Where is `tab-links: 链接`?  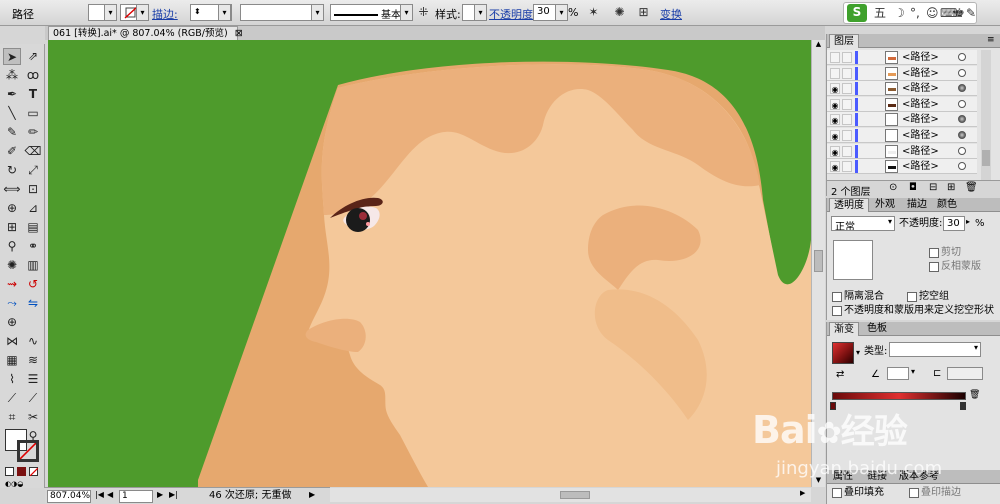
tab-links: 链接 is located at coordinates (877, 477).